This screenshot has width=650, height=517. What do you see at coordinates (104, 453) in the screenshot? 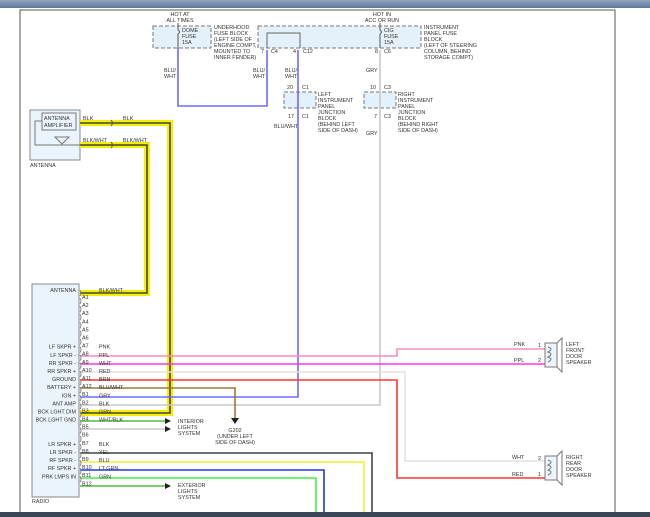
I see `wire-label: YEL` at bounding box center [104, 453].